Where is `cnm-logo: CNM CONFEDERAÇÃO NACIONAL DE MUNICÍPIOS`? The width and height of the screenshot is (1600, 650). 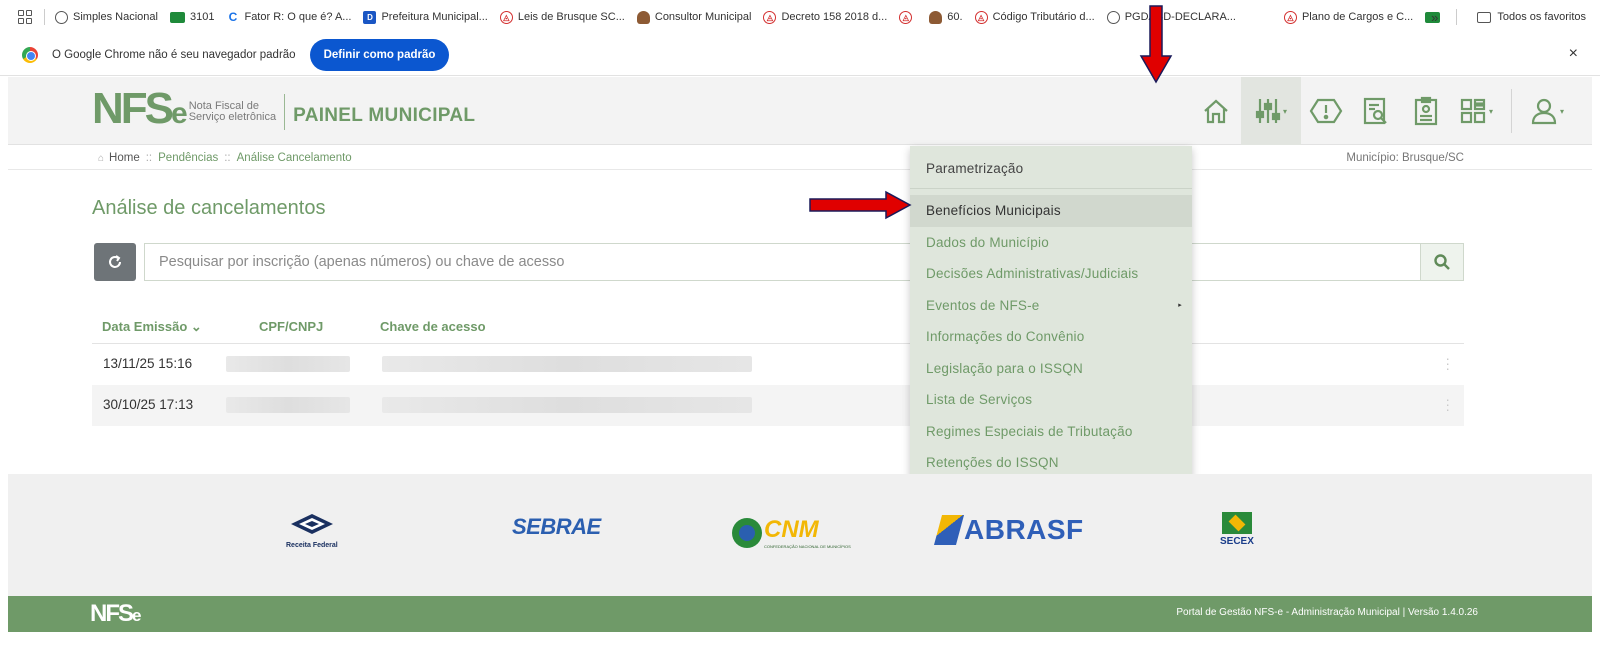 cnm-logo: CNM CONFEDERAÇÃO NACIONAL DE MUNICÍPIOS is located at coordinates (791, 532).